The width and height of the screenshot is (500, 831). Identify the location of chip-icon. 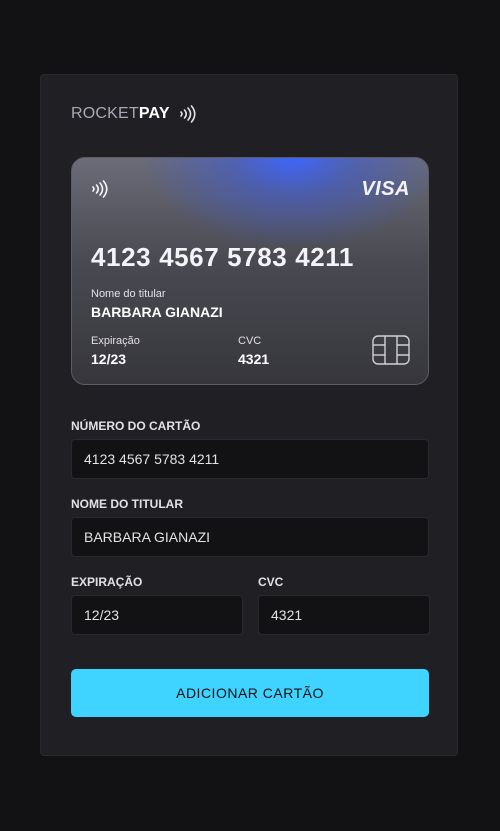
(391, 352).